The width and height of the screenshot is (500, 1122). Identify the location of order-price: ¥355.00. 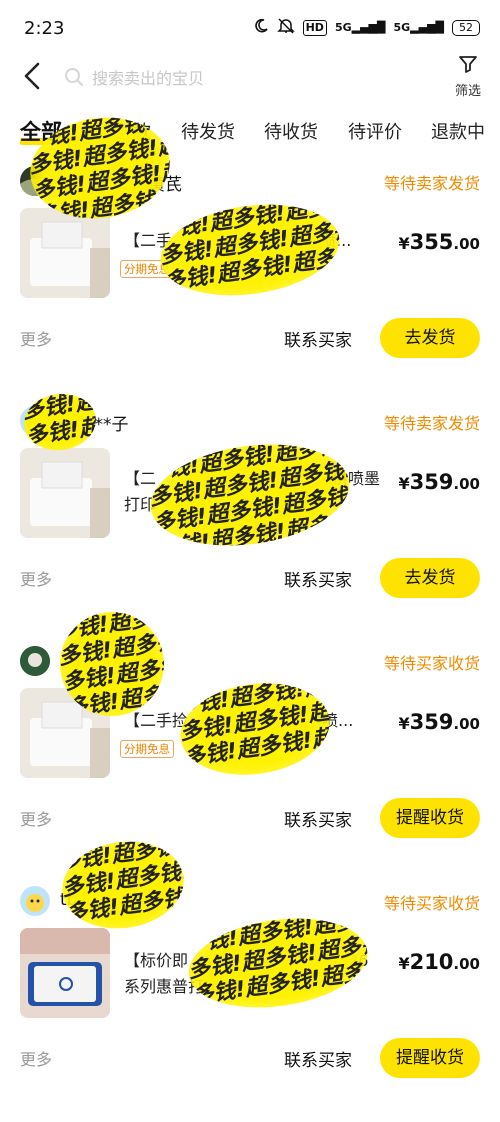
(439, 242).